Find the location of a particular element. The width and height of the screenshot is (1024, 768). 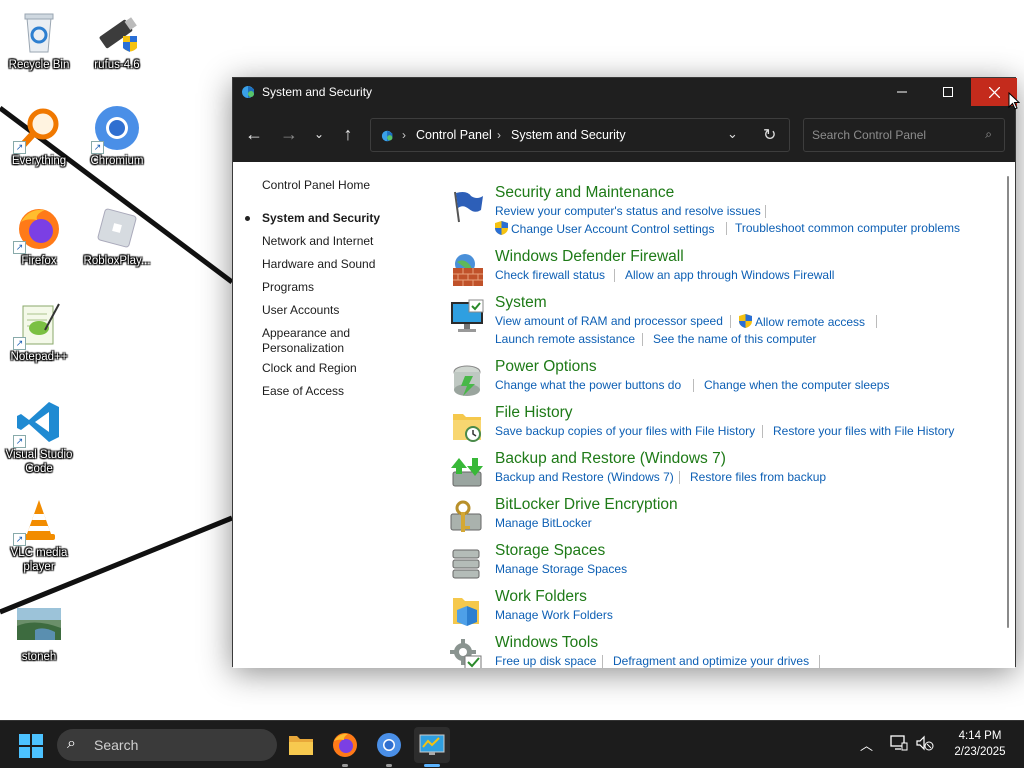

desktop-icon-chromium: ↗ Chromium is located at coordinates (117, 136).